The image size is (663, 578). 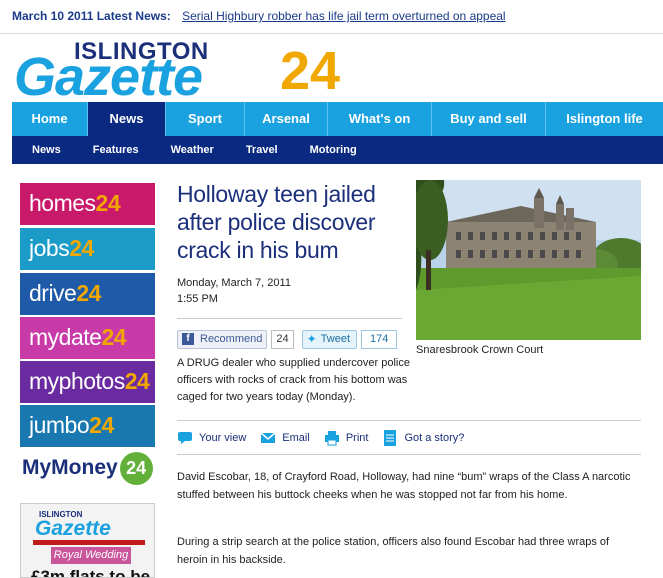 I want to click on tweet-count: 174, so click(x=379, y=339).